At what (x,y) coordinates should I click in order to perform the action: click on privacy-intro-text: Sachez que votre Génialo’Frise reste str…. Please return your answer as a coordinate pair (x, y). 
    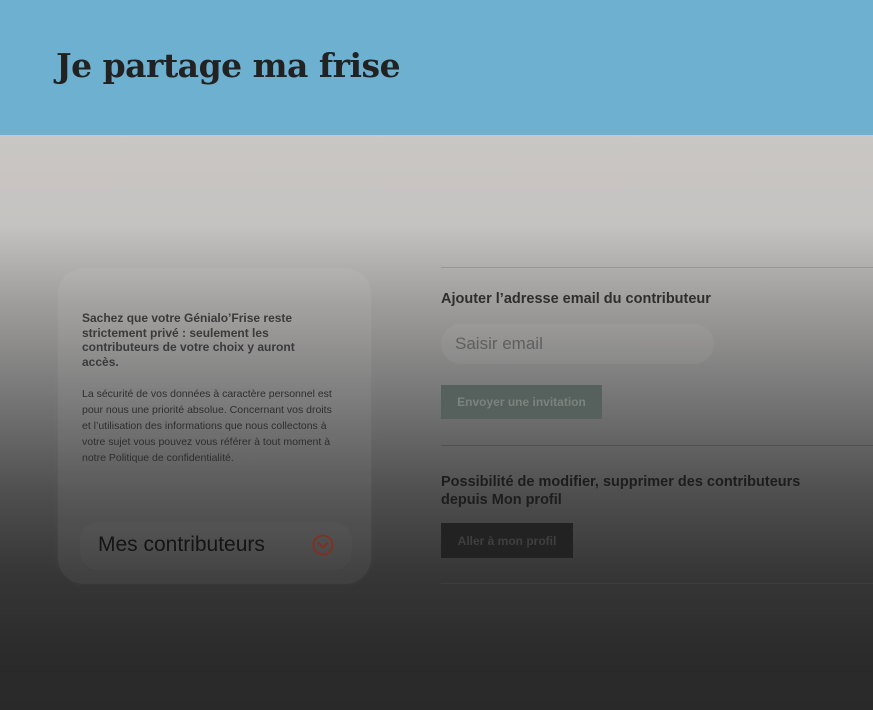
    Looking at the image, I should click on (188, 340).